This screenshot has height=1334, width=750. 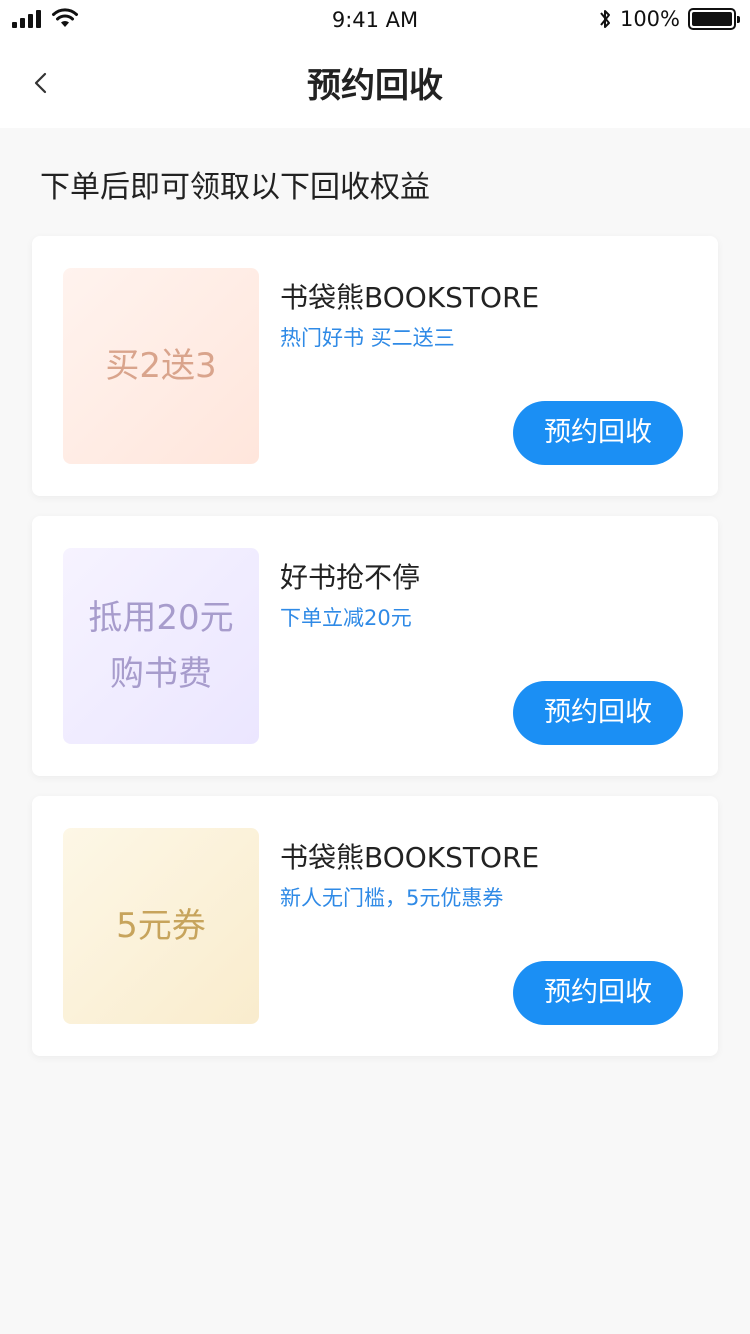 I want to click on status-right: 100%, so click(x=669, y=19).